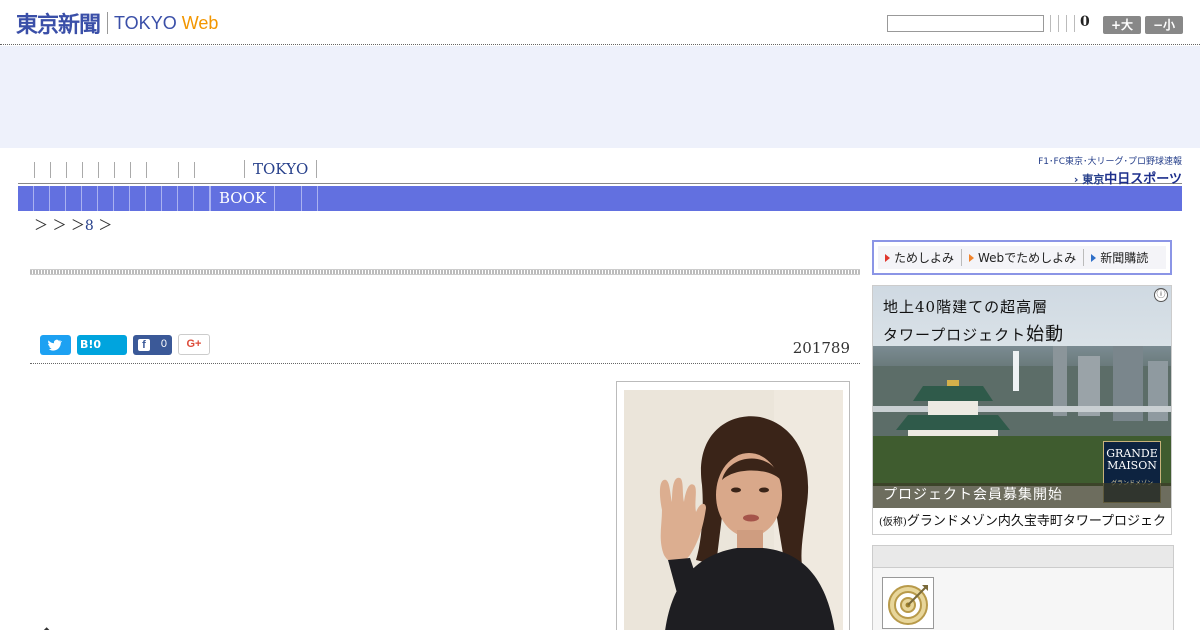 The image size is (1200, 630). I want to click on logo-tokyo: TOKYO, so click(145, 22).